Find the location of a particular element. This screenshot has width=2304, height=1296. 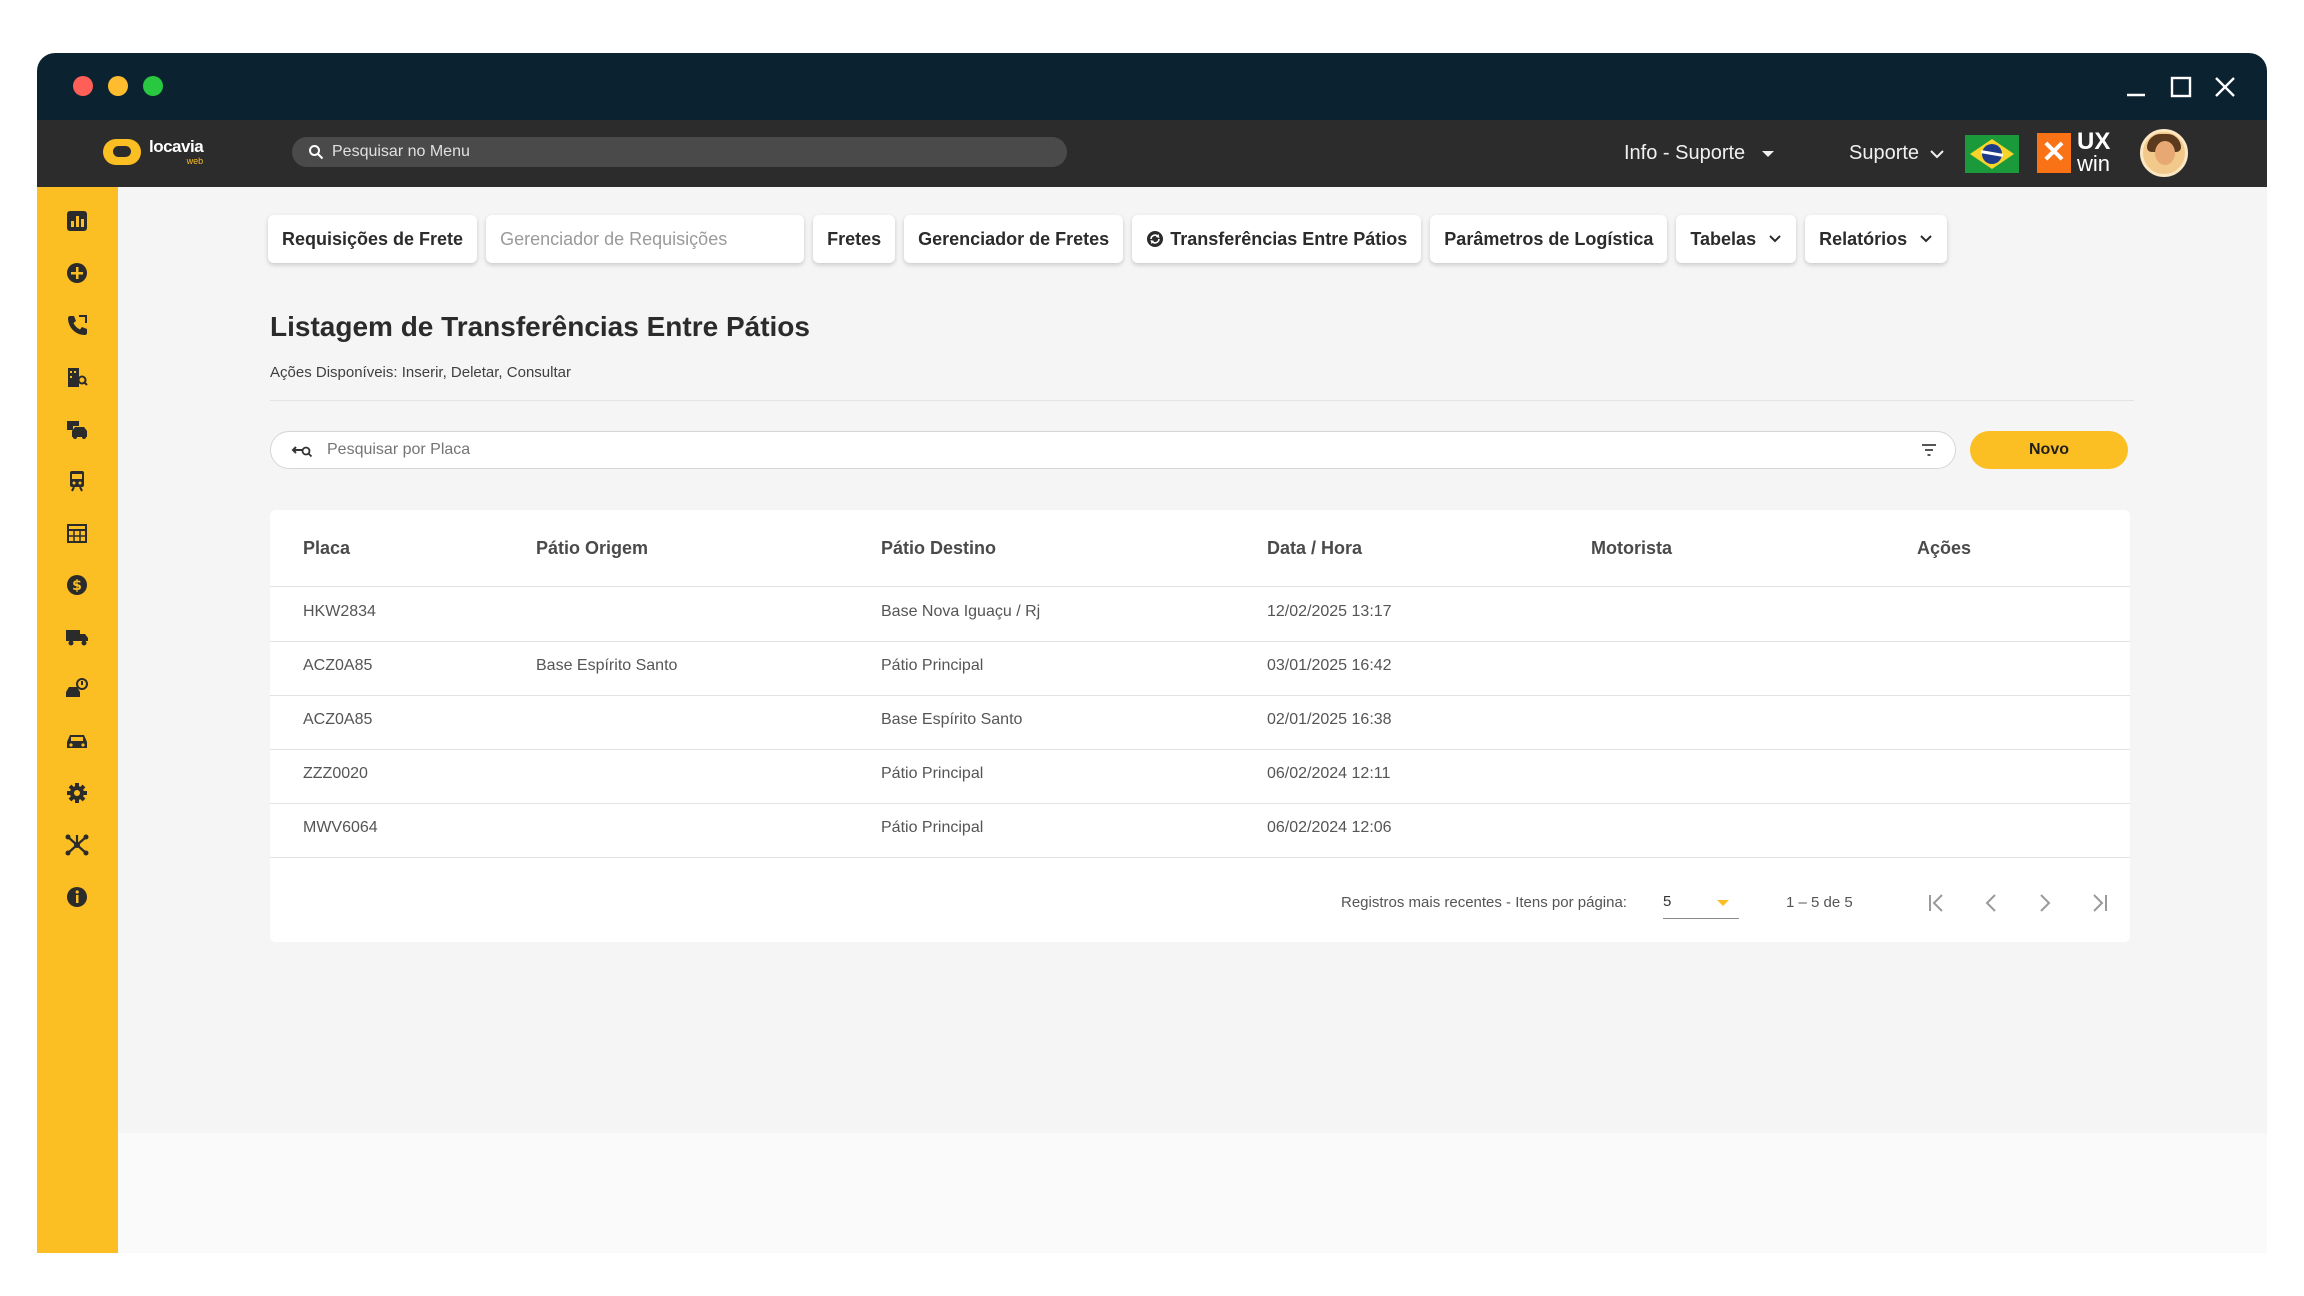

last-page-icon is located at coordinates (2099, 903).